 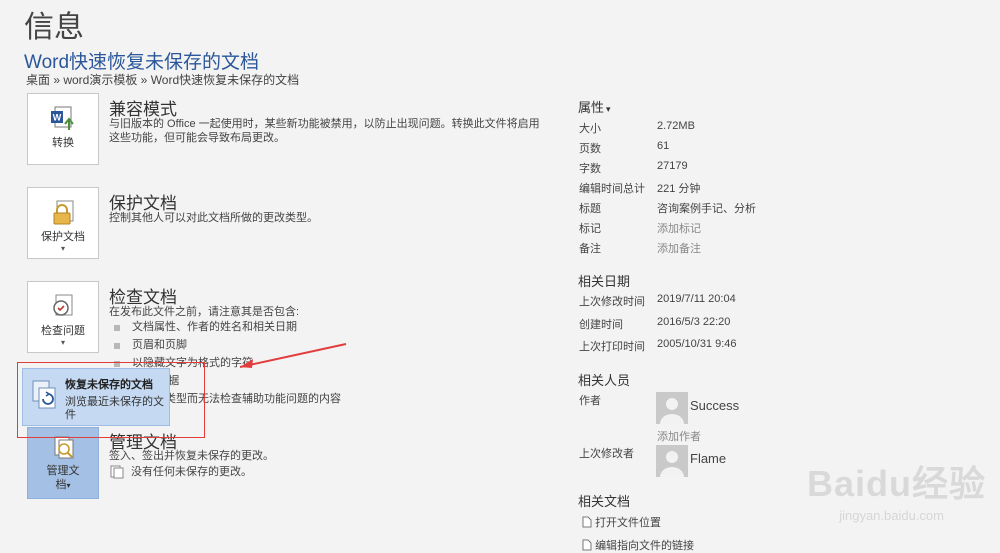 I want to click on add-tag-field: 添加标记, so click(x=679, y=228).